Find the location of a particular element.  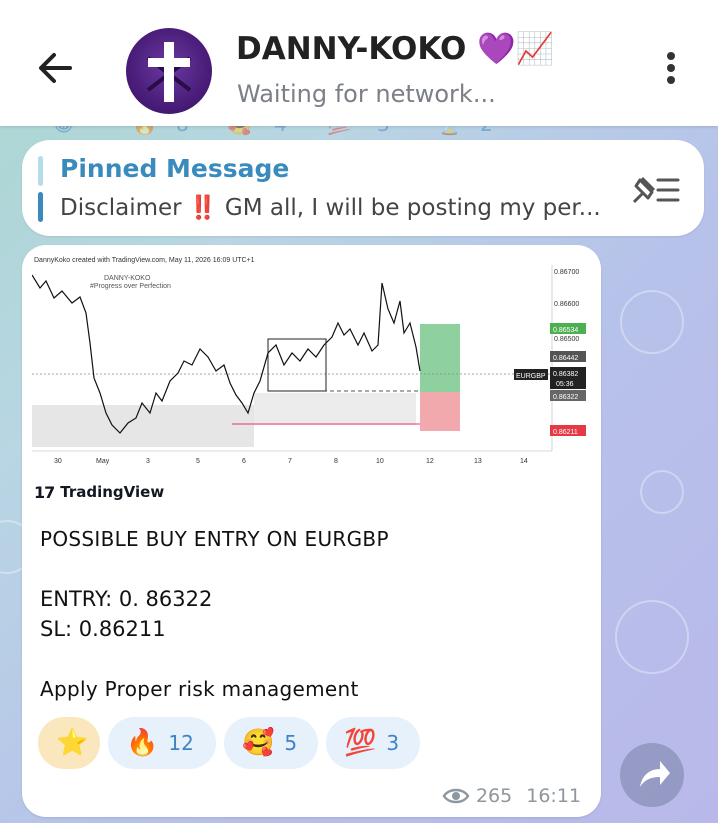

price-tag-tp: 0.86534 is located at coordinates (565, 330).